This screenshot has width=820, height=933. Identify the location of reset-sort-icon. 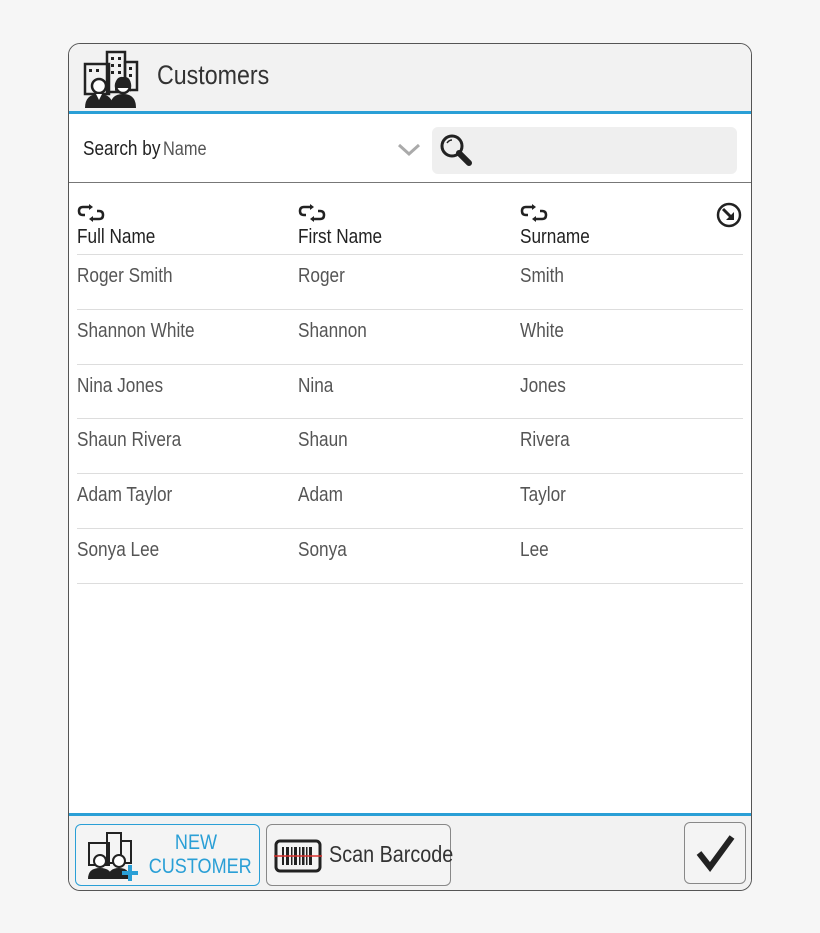
(729, 215).